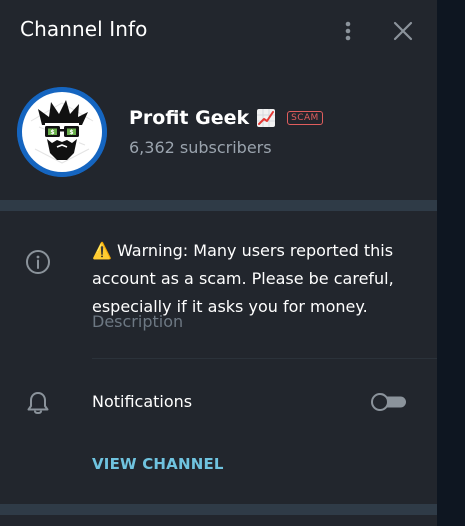  I want to click on page-title: Channel Info, so click(84, 29).